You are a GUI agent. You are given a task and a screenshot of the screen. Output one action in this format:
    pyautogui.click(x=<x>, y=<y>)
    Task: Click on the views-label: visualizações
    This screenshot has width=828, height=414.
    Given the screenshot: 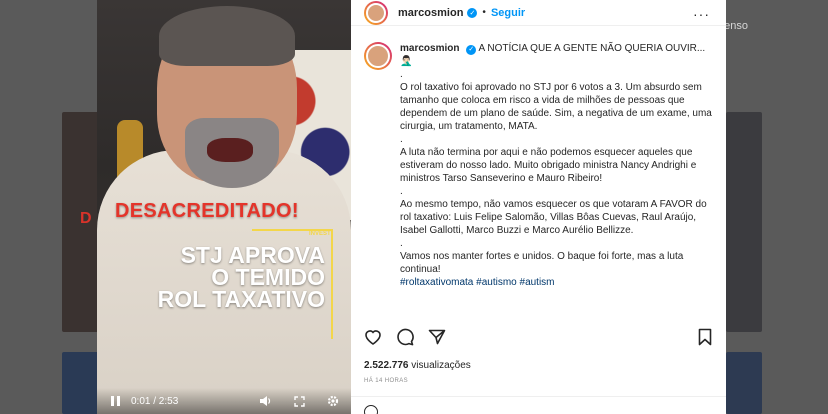 What is the action you would take?
    pyautogui.click(x=441, y=365)
    